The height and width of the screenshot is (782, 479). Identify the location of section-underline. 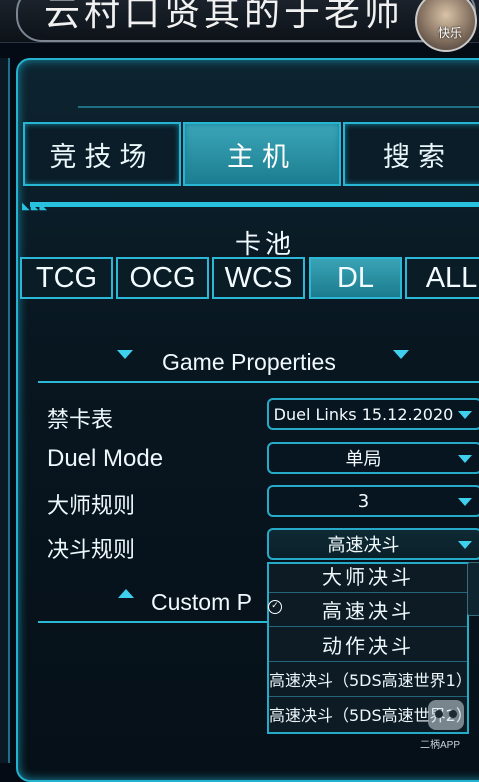
(258, 382).